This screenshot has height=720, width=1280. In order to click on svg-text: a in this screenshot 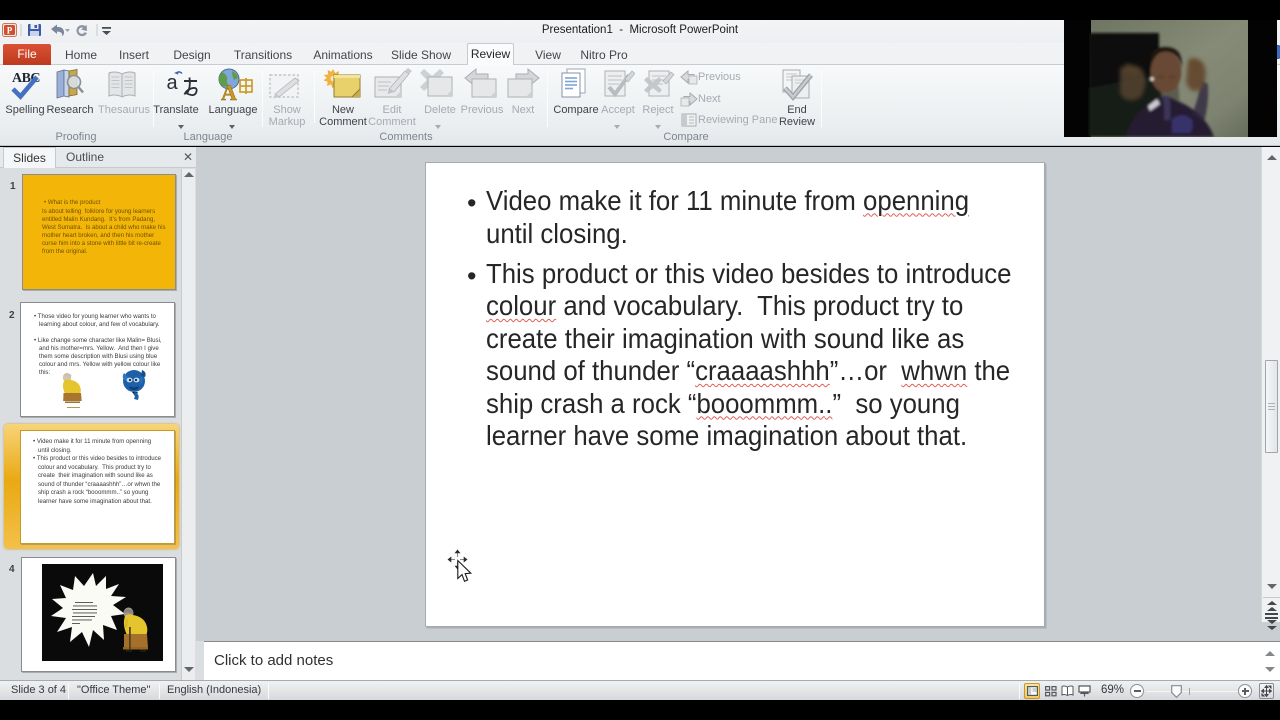, I will do `click(172, 83)`.